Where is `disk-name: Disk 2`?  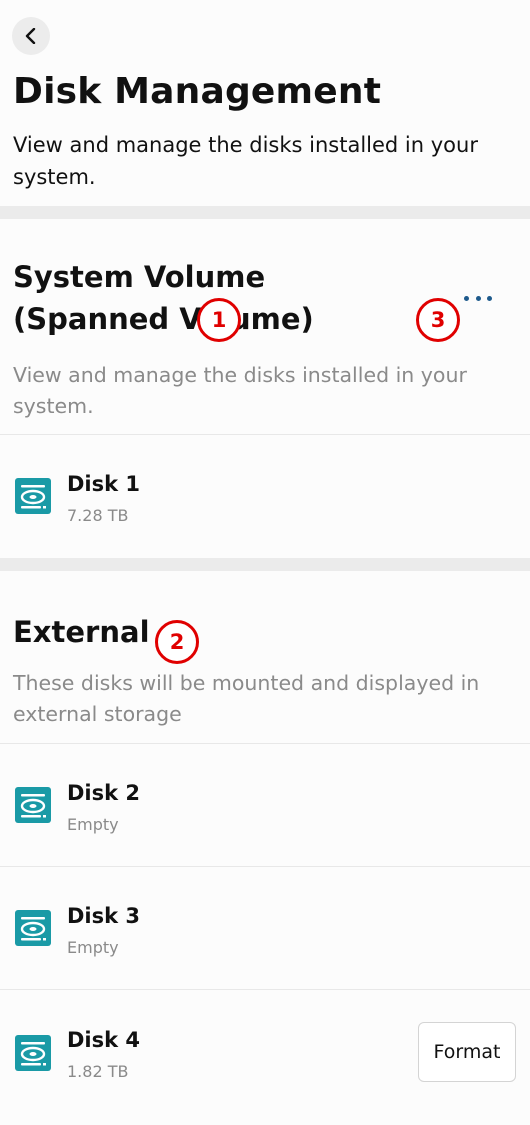 disk-name: Disk 2 is located at coordinates (104, 793).